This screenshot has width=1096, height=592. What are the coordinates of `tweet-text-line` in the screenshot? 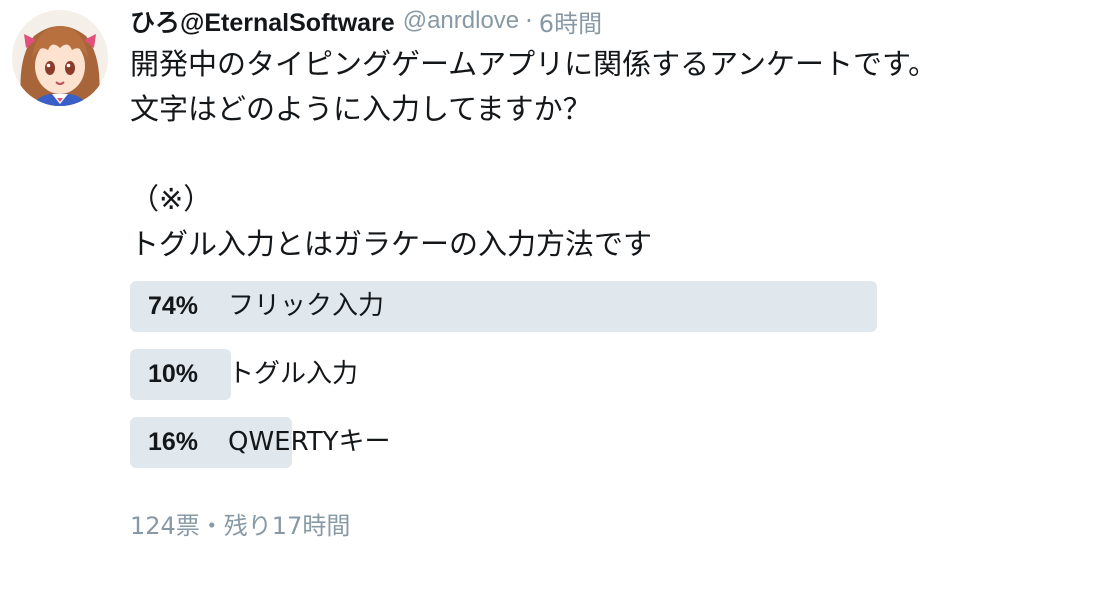 It's located at (610, 154).